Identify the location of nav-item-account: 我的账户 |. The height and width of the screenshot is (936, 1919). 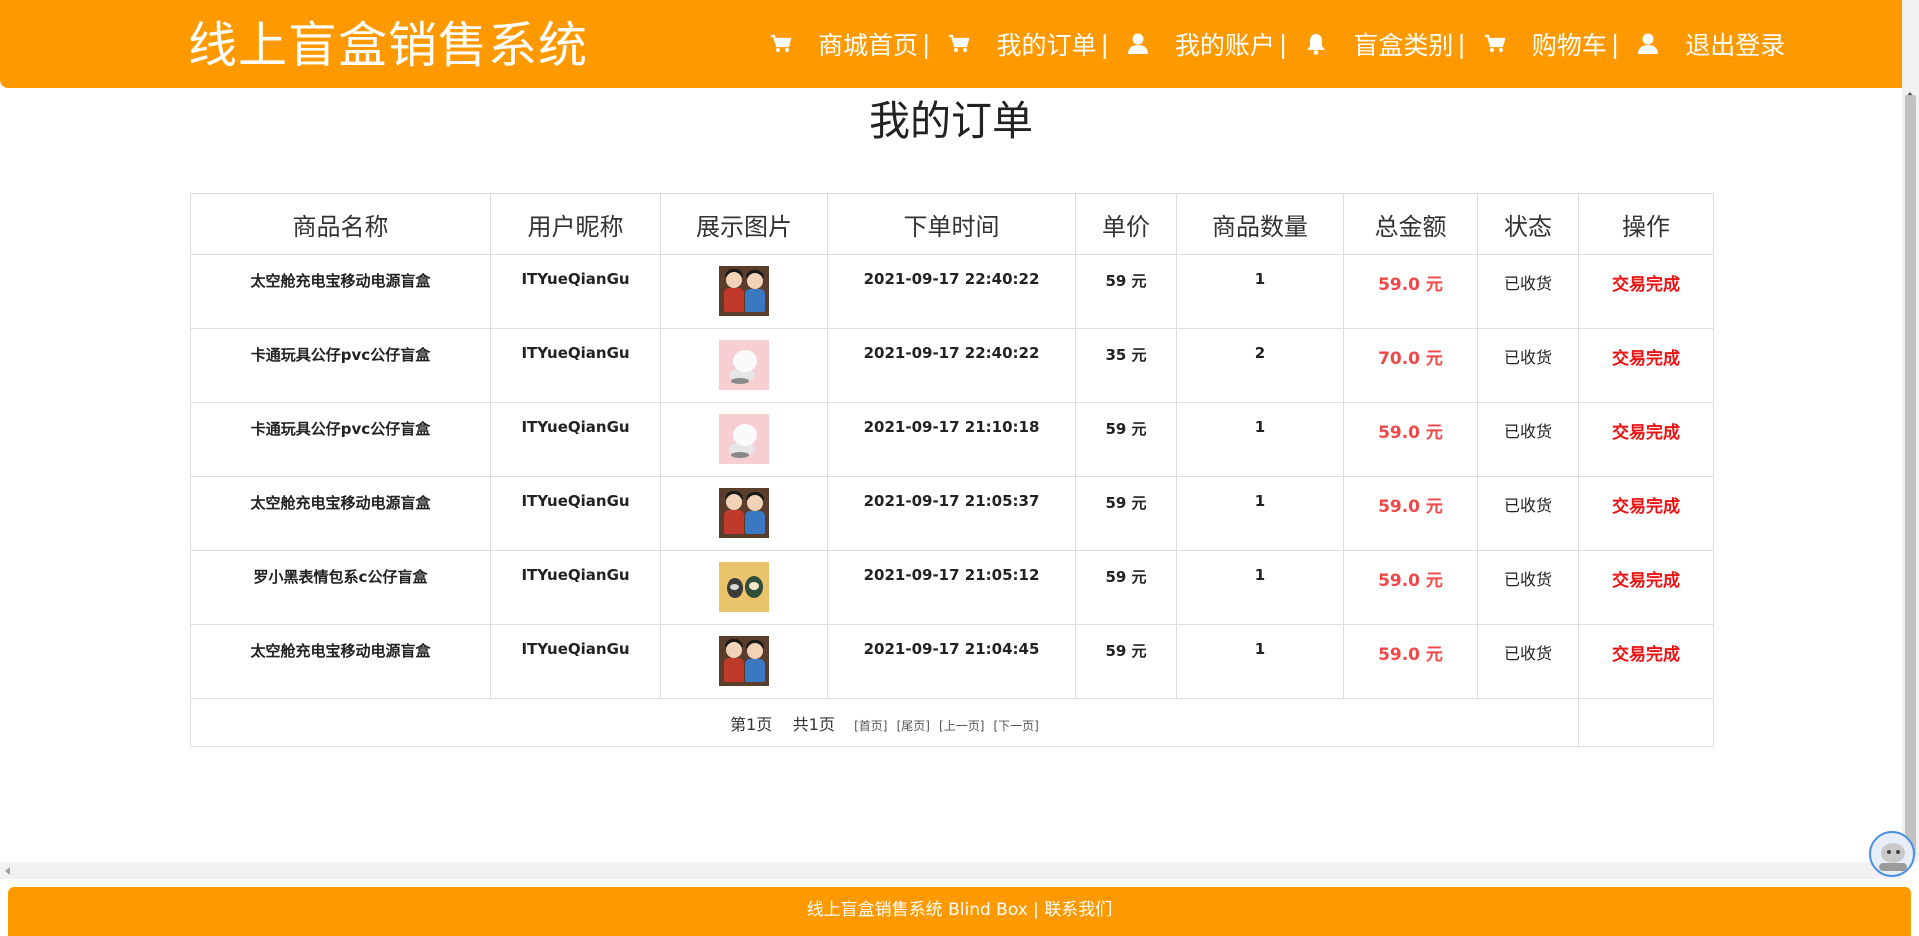
(1206, 44).